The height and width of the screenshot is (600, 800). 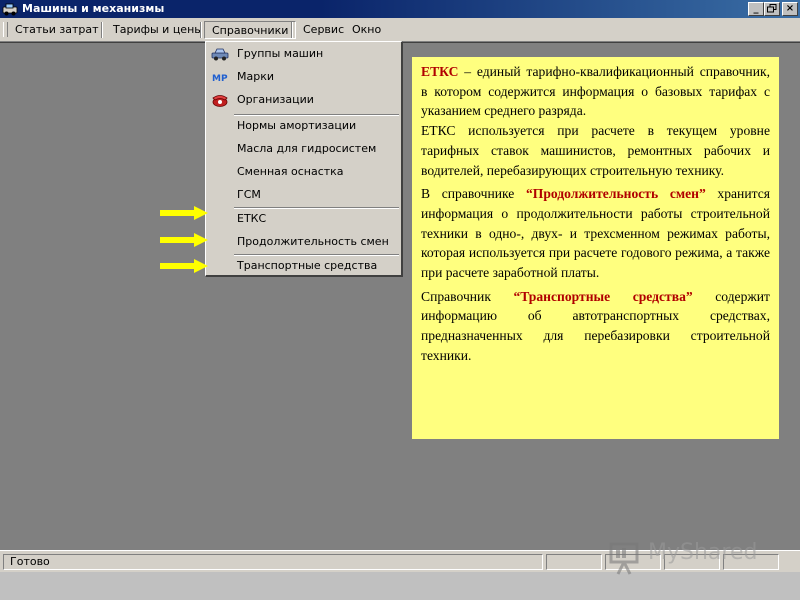 I want to click on car-icon, so click(x=220, y=54).